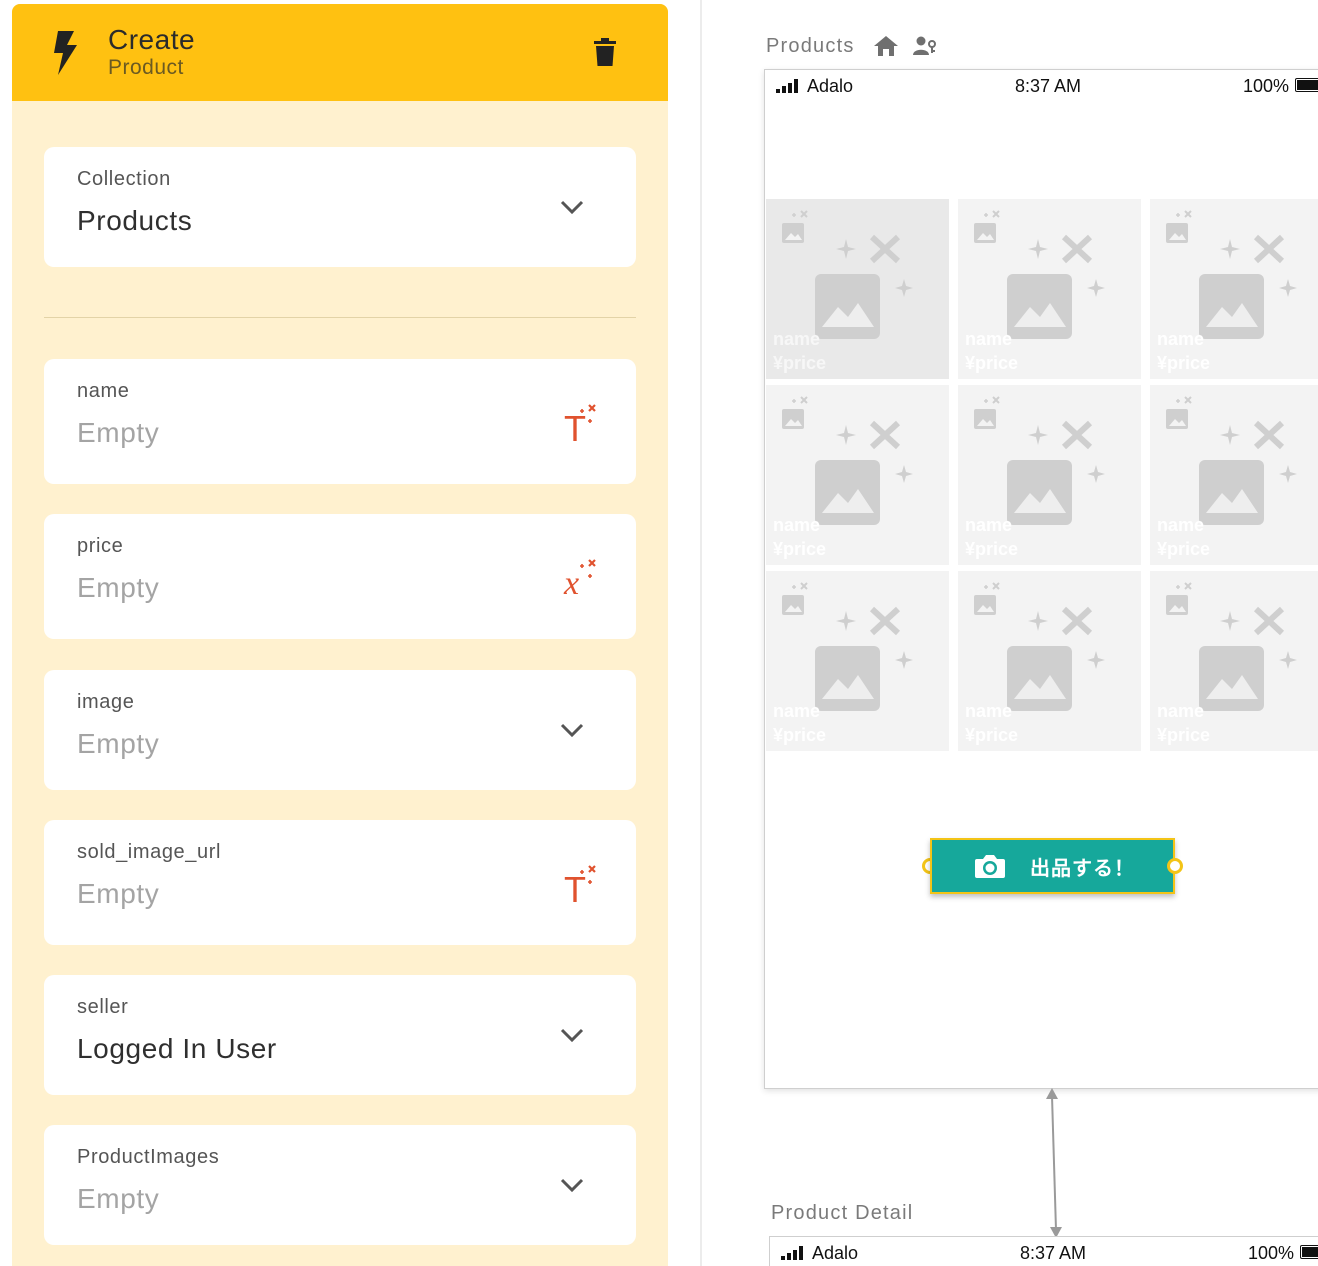  Describe the element at coordinates (810, 46) in the screenshot. I see `screen-title-products: Products` at that location.